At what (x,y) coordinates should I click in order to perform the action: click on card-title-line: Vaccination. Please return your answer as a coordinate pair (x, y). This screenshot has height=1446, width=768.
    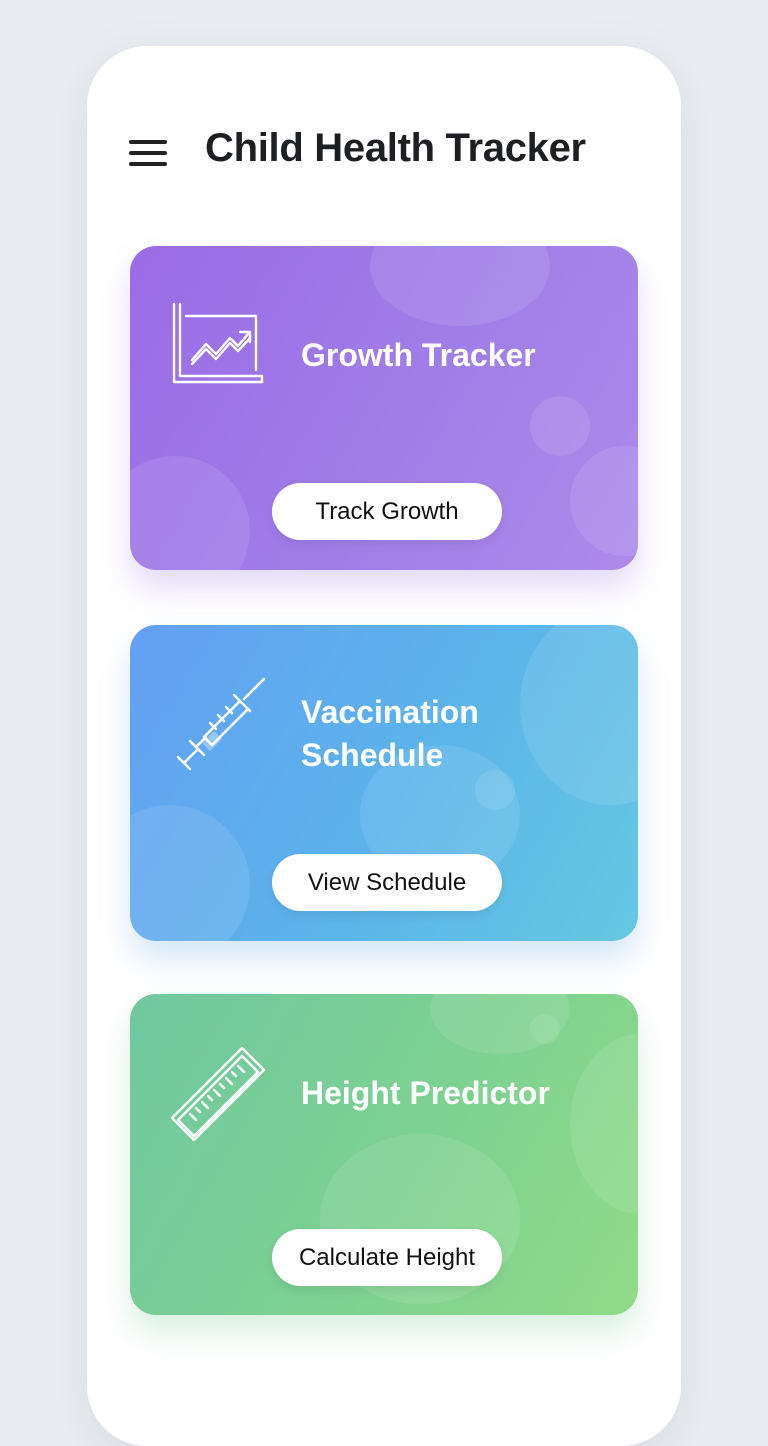
    Looking at the image, I should click on (390, 712).